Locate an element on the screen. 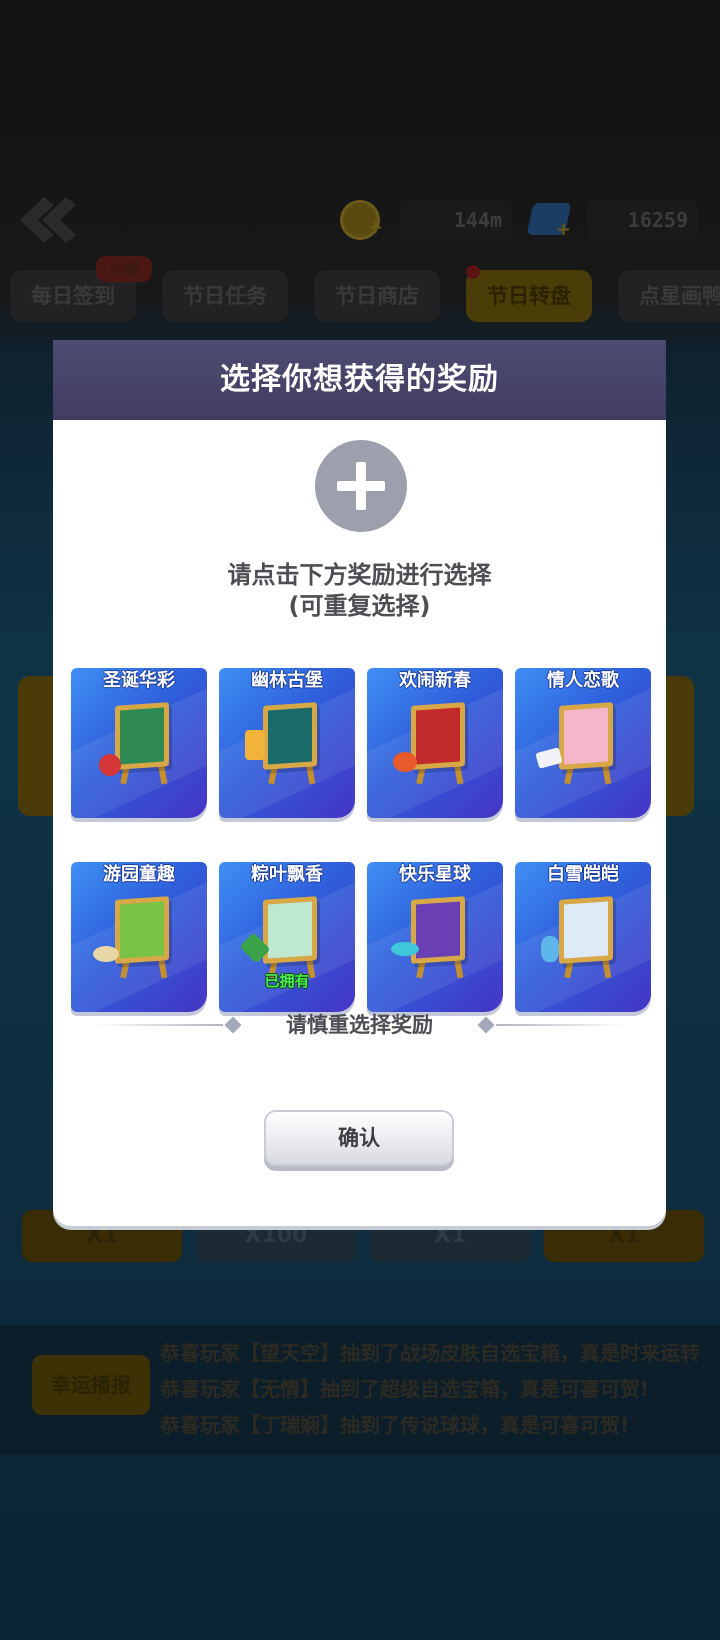 The width and height of the screenshot is (720, 1640). lucky-broadcast-label: 幸运播报 is located at coordinates (91, 1385).